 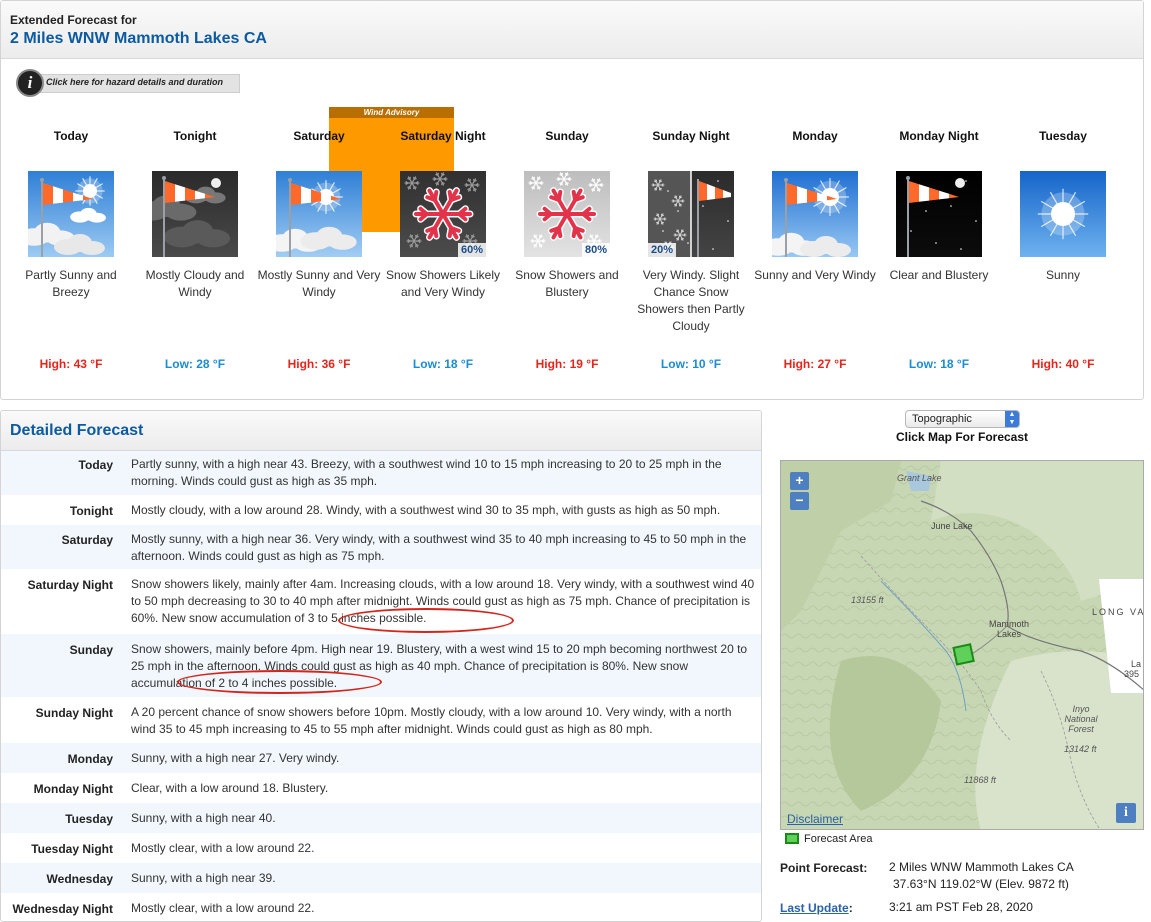 I want to click on snow-then-windsock-night-icon: 20%, so click(x=691, y=214).